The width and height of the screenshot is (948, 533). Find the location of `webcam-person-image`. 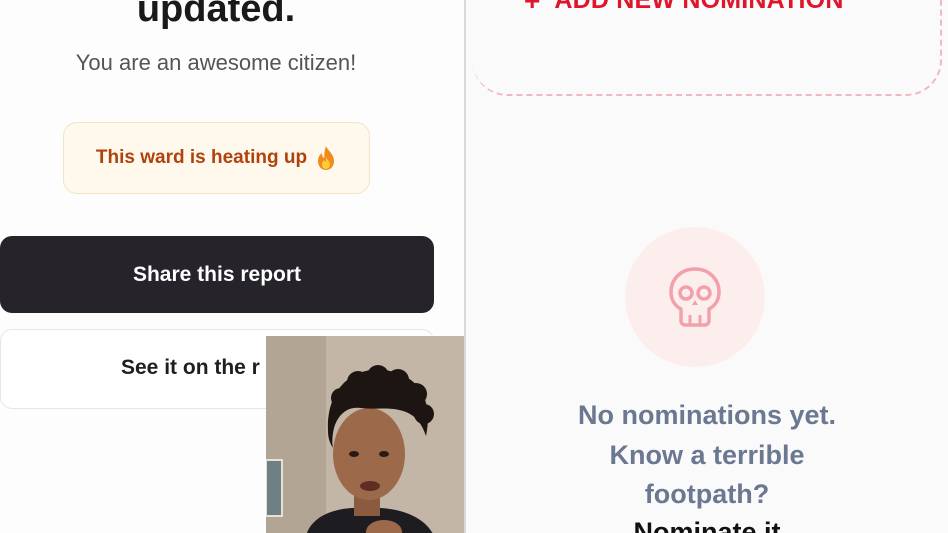

webcam-person-image is located at coordinates (365, 434).